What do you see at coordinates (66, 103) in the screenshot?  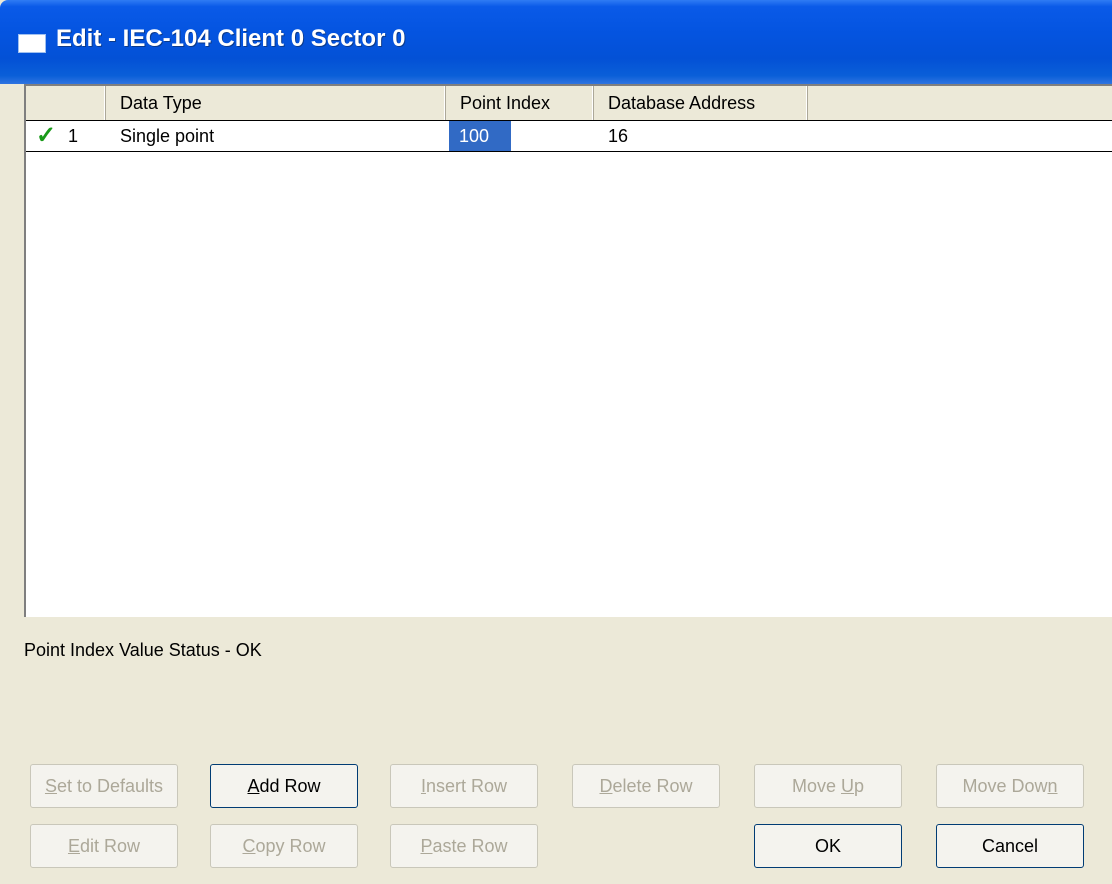 I see `column-header-row-number` at bounding box center [66, 103].